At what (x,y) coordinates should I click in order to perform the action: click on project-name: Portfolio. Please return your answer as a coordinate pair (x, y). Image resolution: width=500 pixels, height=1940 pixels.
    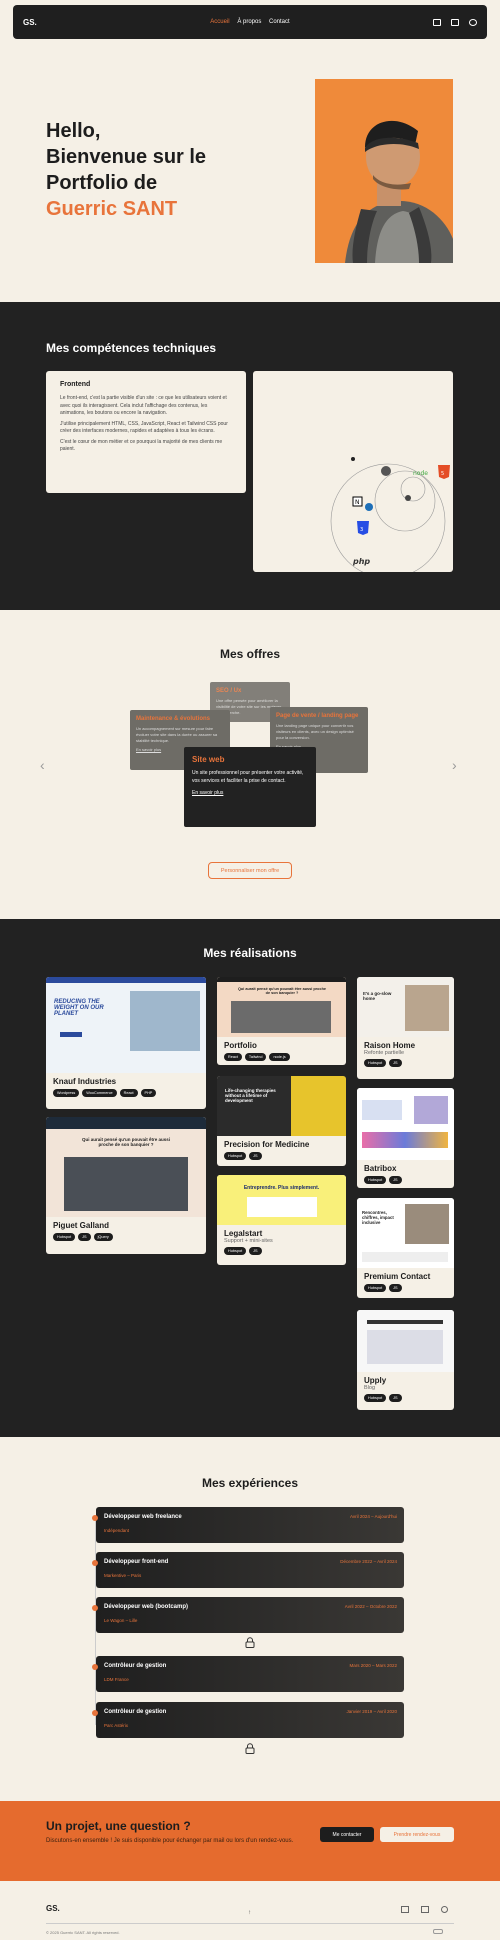
    Looking at the image, I should click on (240, 1045).